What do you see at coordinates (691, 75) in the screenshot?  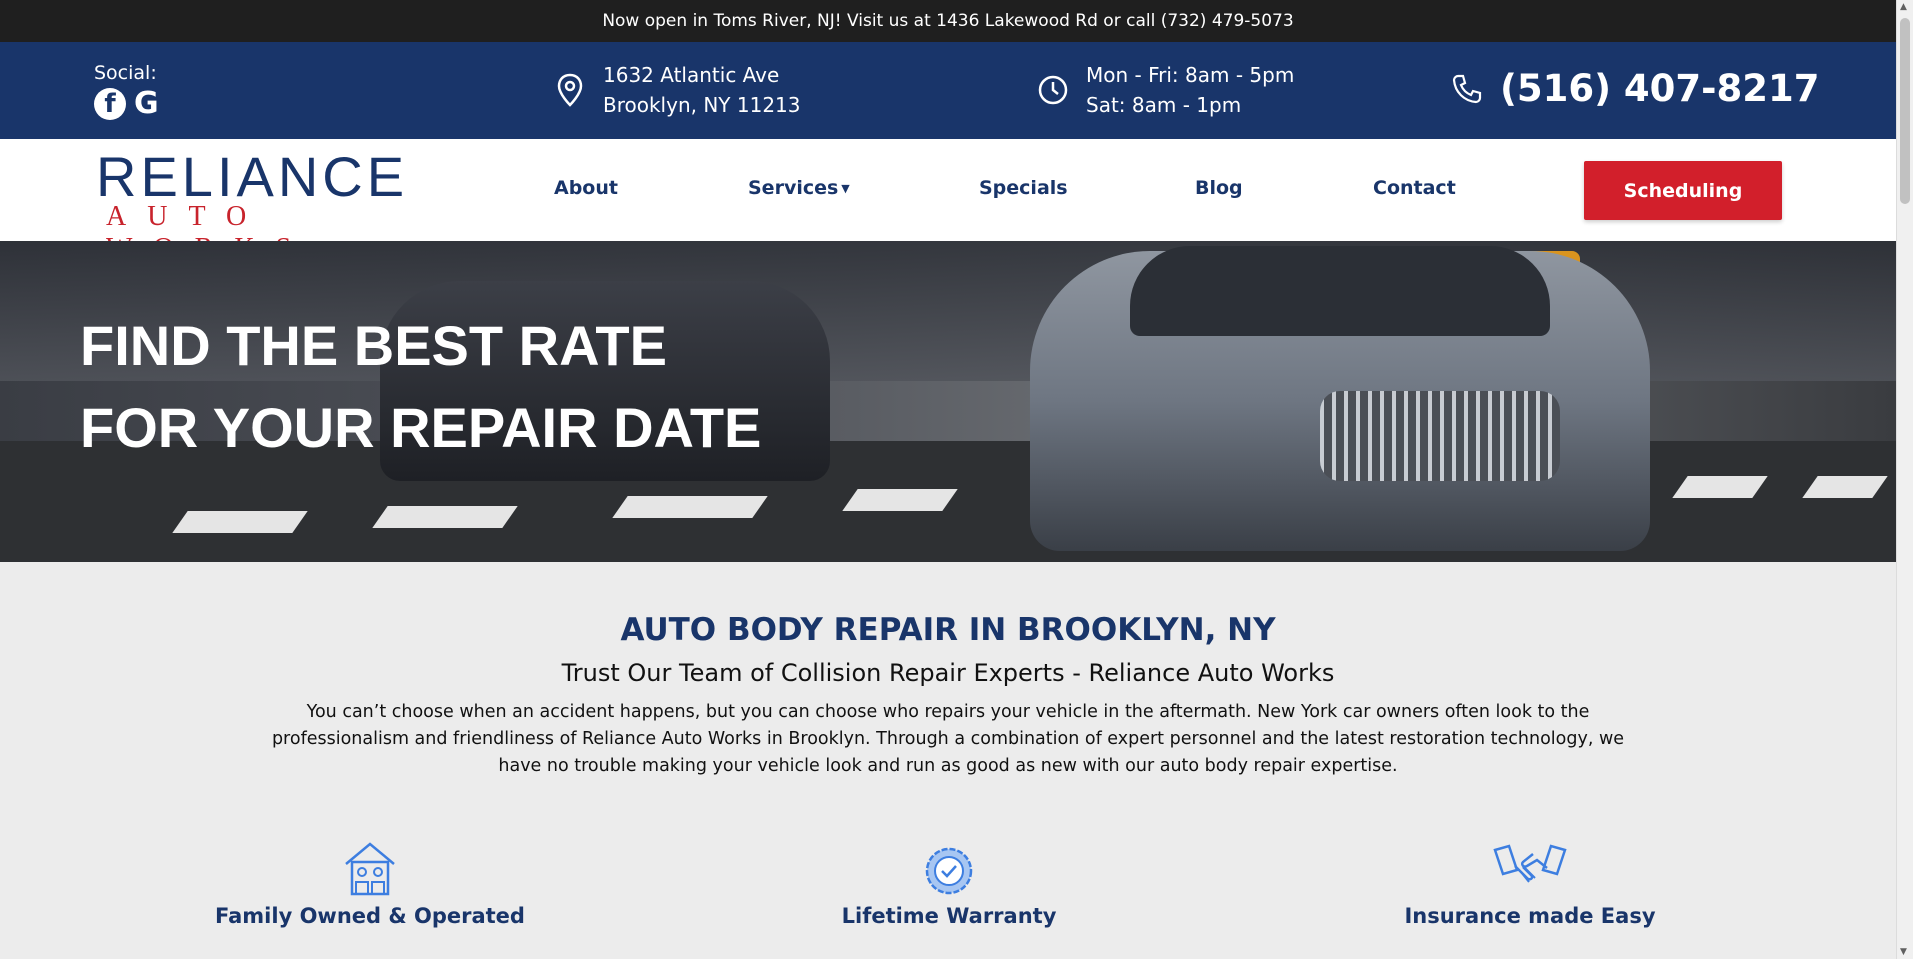 I see `address-line1: 1632 Atlantic Ave` at bounding box center [691, 75].